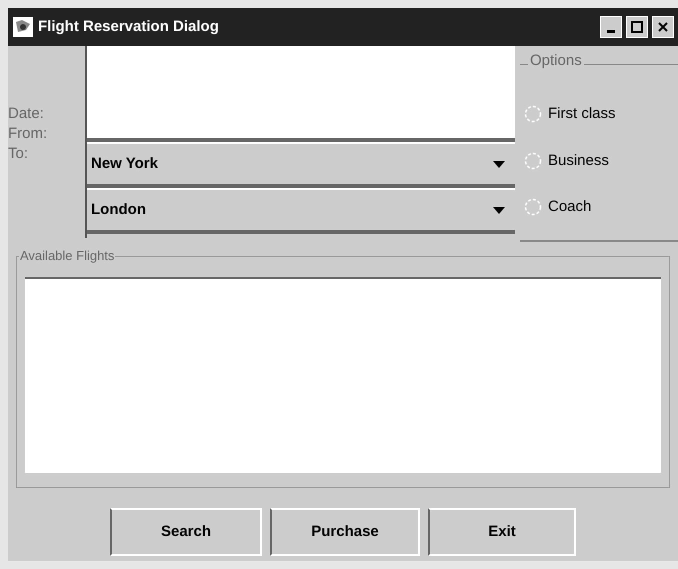 The image size is (678, 569). Describe the element at coordinates (23, 27) in the screenshot. I see `app-icon` at that location.